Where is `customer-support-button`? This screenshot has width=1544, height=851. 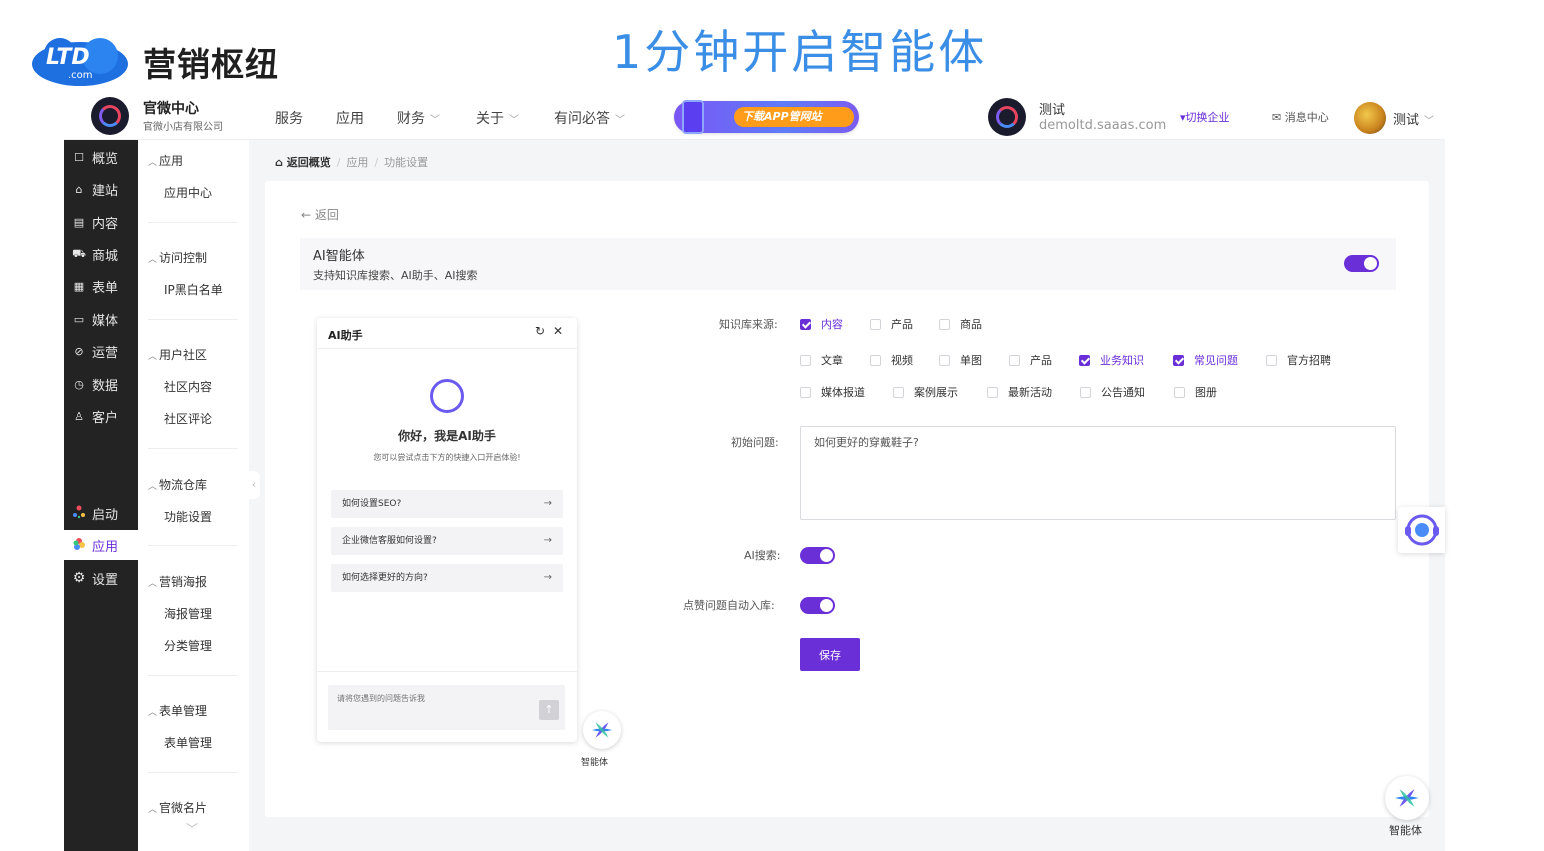
customer-support-button is located at coordinates (1421, 530).